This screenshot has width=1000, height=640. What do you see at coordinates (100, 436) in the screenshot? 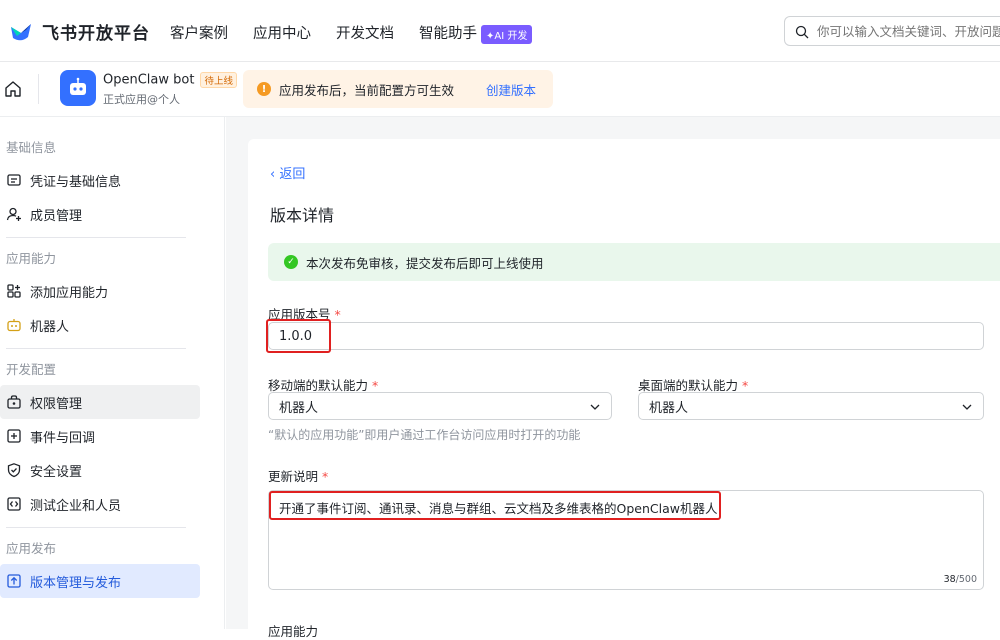
I see `sidebar-item-events: 事件与回调` at bounding box center [100, 436].